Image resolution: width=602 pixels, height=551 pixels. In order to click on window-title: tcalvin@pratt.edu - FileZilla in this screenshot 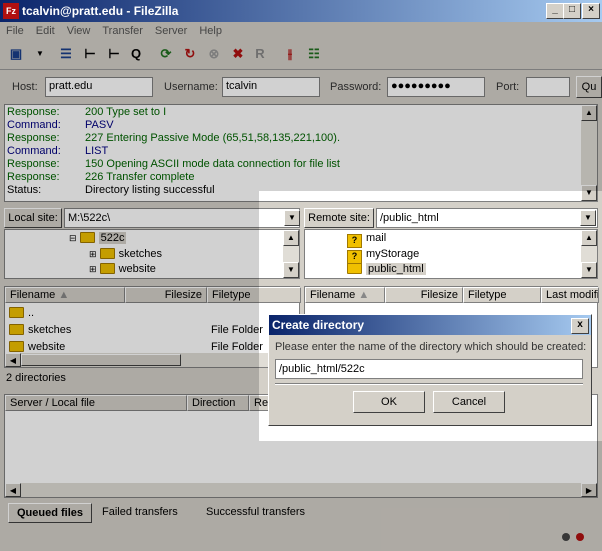, I will do `click(100, 11)`.